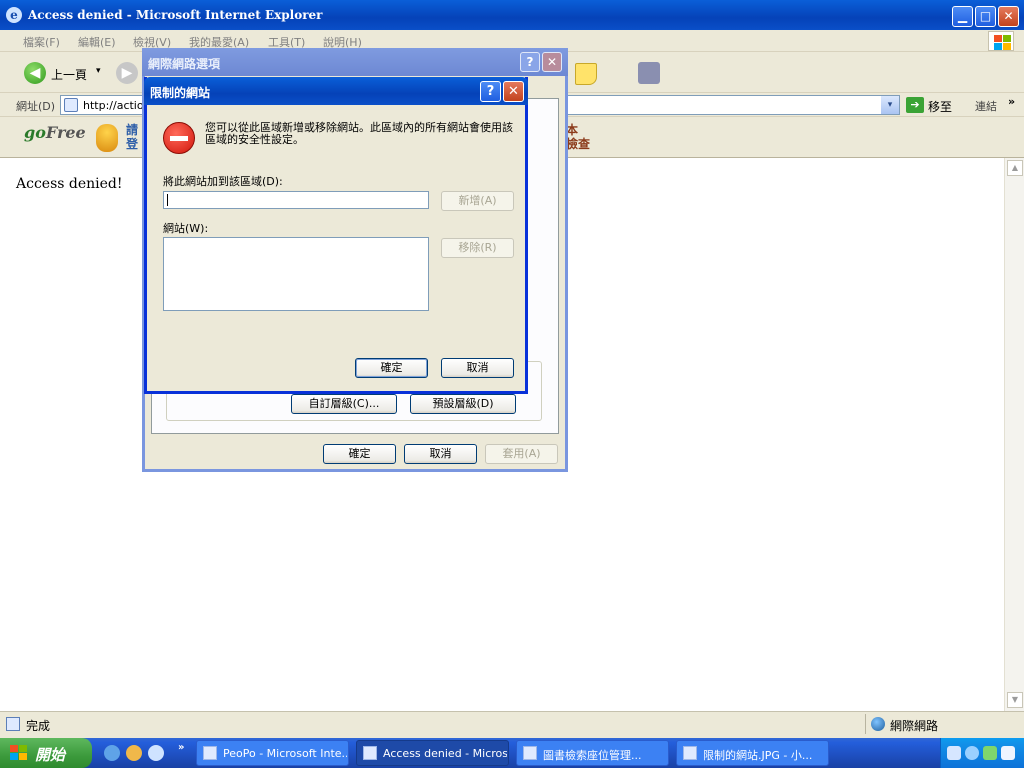  Describe the element at coordinates (97, 42) in the screenshot. I see `menu-edit: 編輯(E)` at that location.